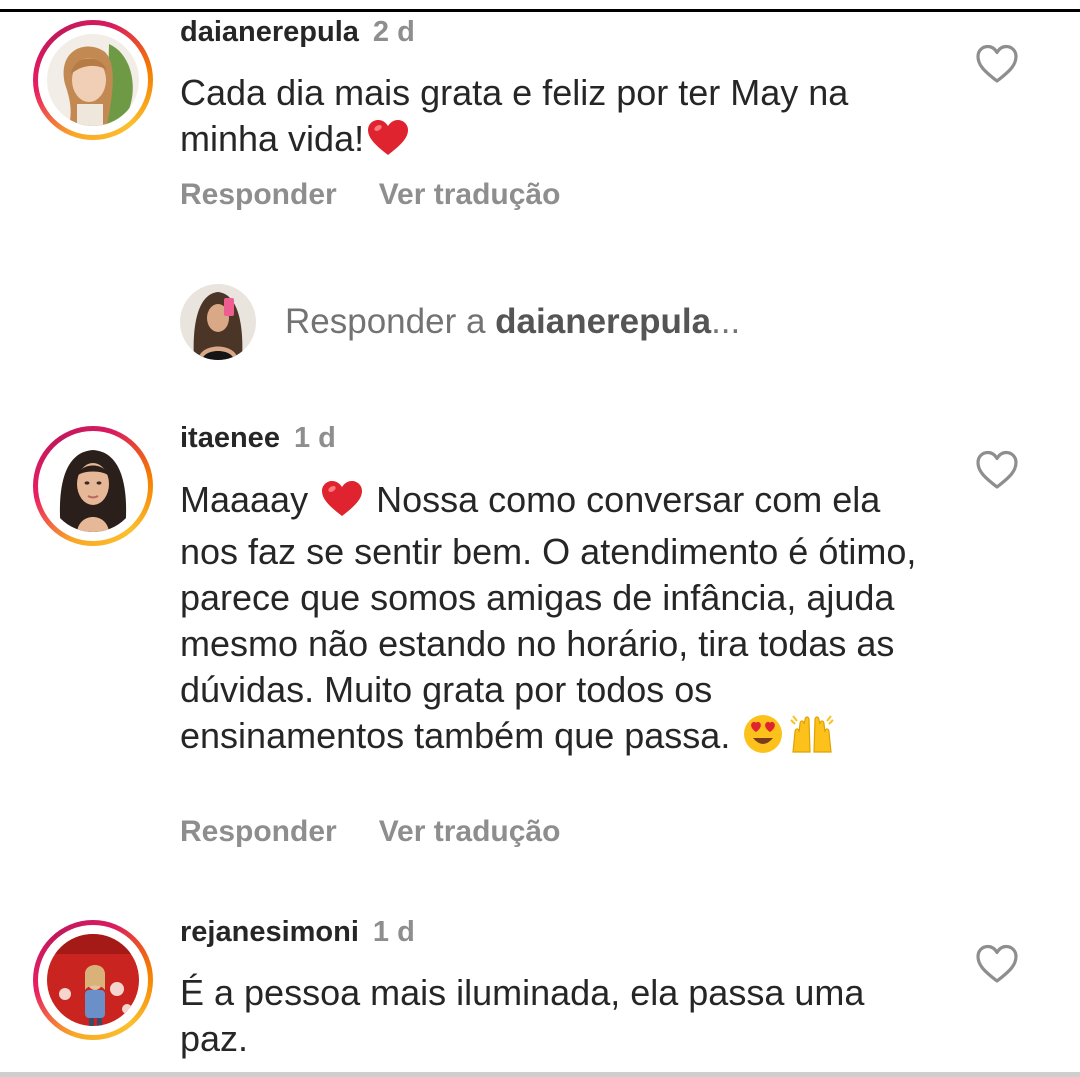 The image size is (1080, 1077). I want to click on top-divider, so click(540, 10).